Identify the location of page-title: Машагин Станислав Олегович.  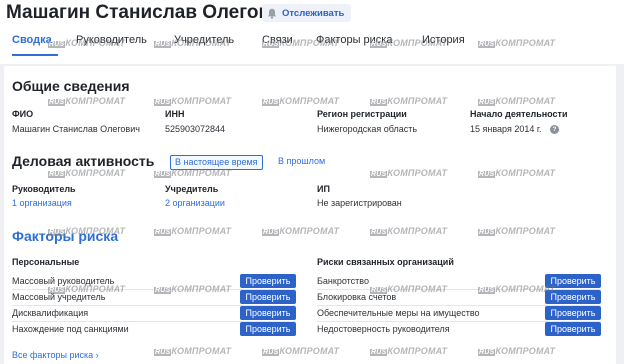
(149, 12).